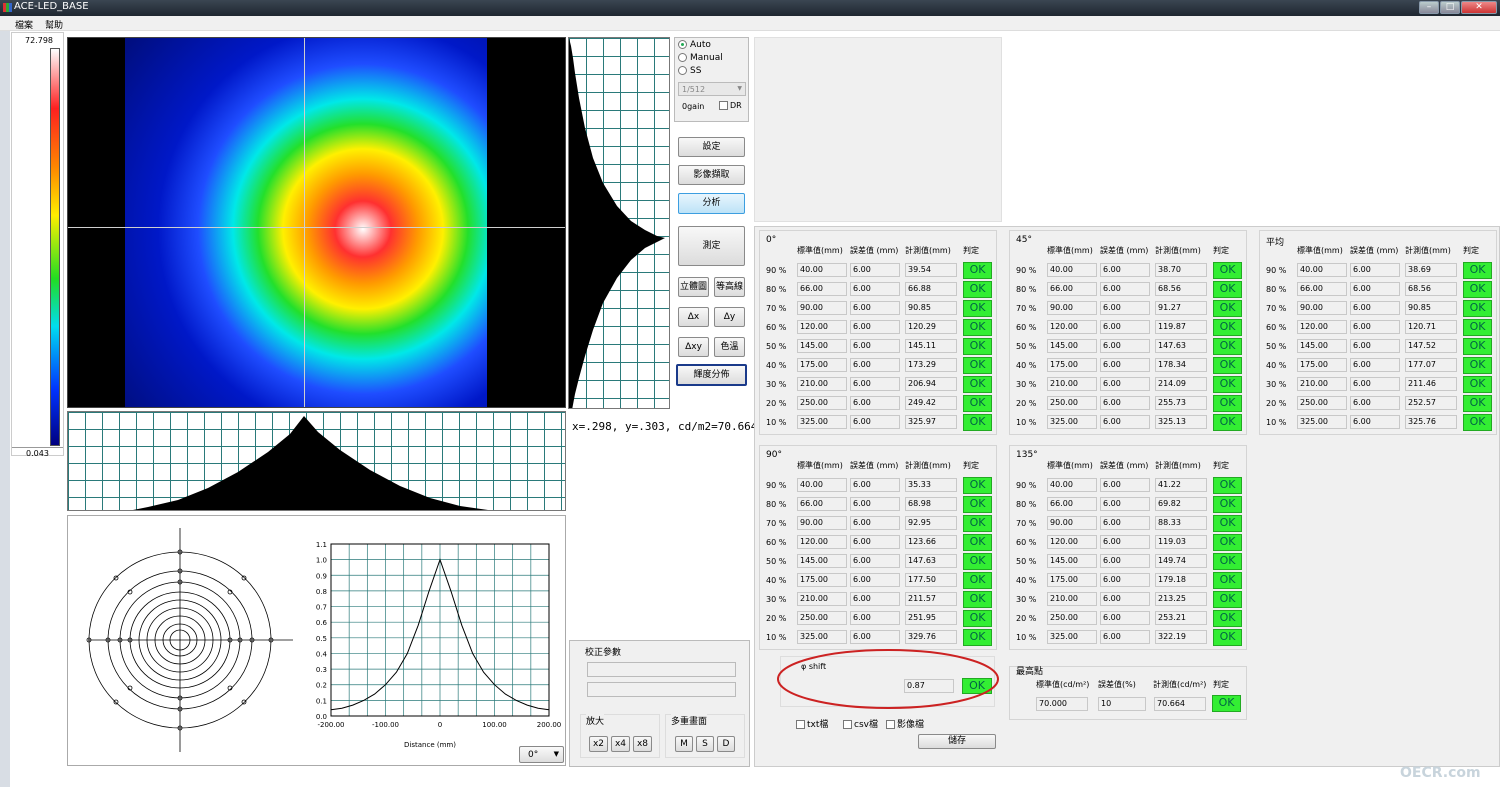 The image size is (1500, 787). Describe the element at coordinates (693, 347) in the screenshot. I see `delta-xy-button: Δxy` at that location.